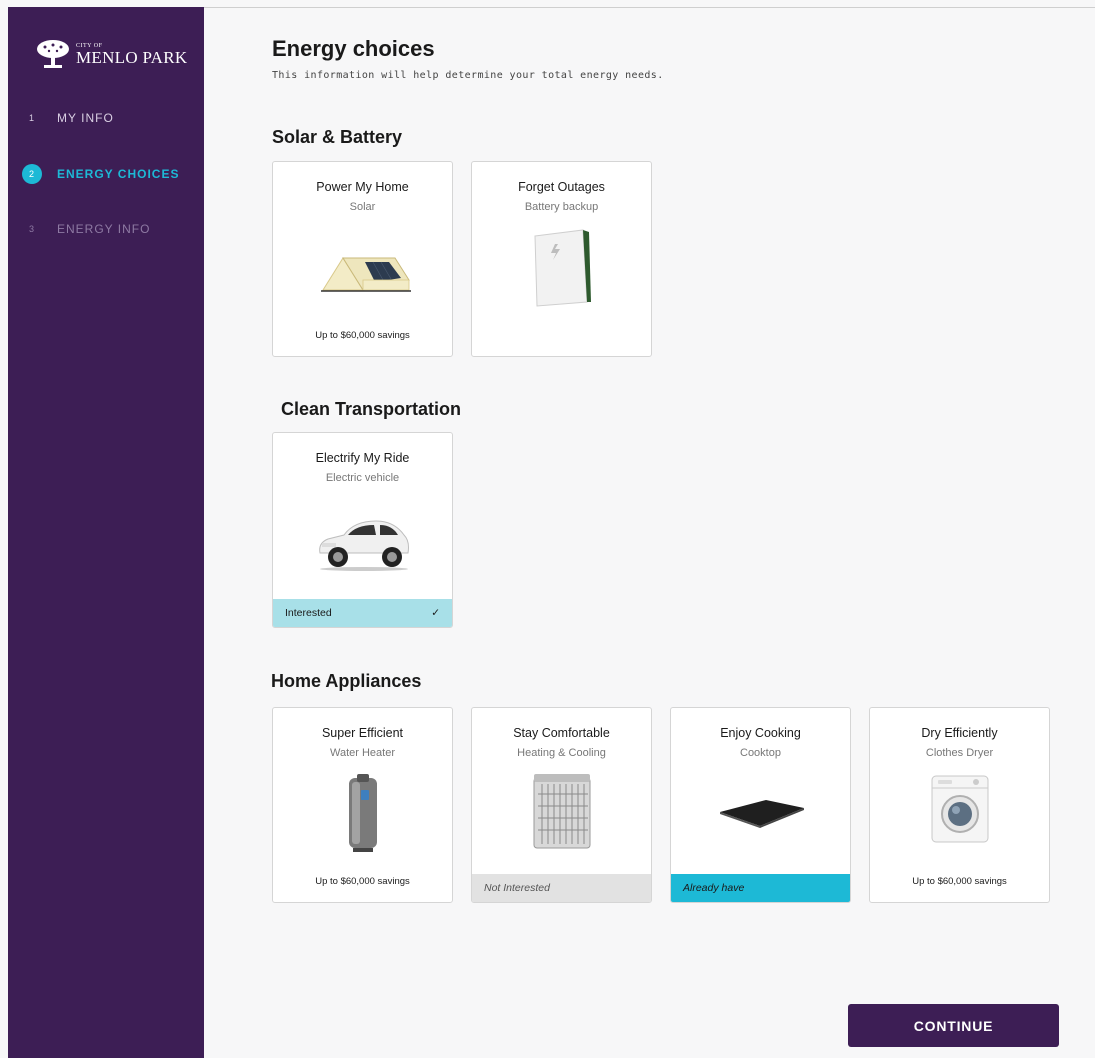 Image resolution: width=1095 pixels, height=1058 pixels. What do you see at coordinates (104, 229) in the screenshot?
I see `step-label: ENERGY INFO` at bounding box center [104, 229].